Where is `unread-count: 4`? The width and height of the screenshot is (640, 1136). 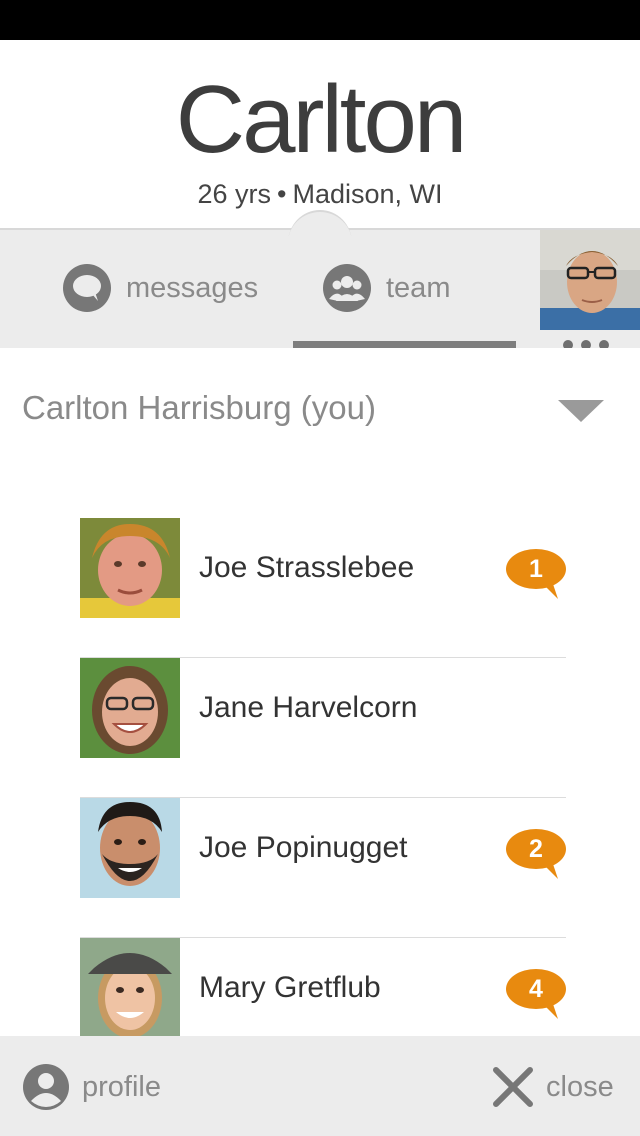 unread-count: 4 is located at coordinates (536, 989).